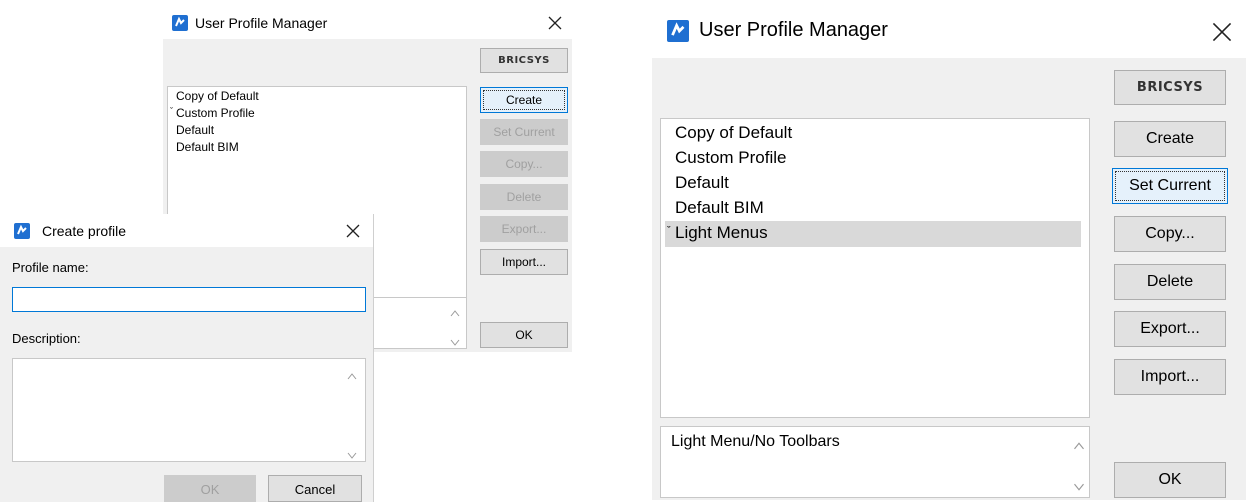 The image size is (1248, 503). What do you see at coordinates (415, 323) in the screenshot?
I see `left-description-box` at bounding box center [415, 323].